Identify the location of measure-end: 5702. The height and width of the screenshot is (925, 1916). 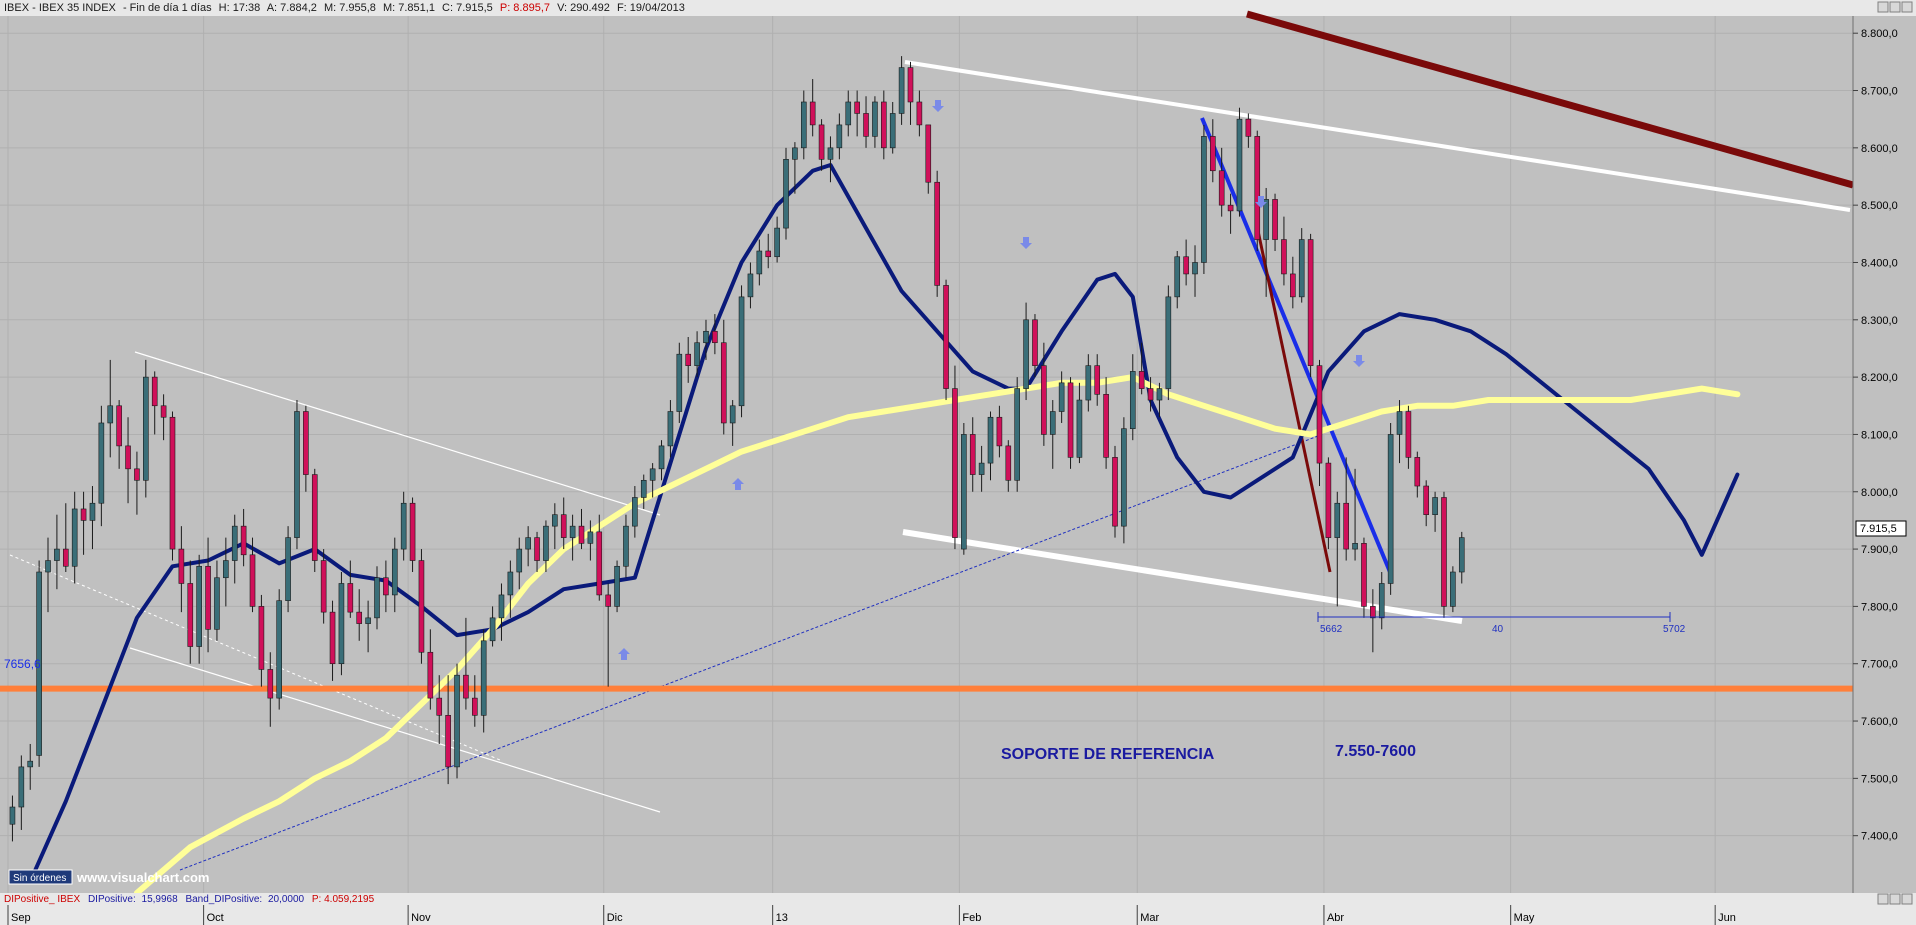
(1674, 629).